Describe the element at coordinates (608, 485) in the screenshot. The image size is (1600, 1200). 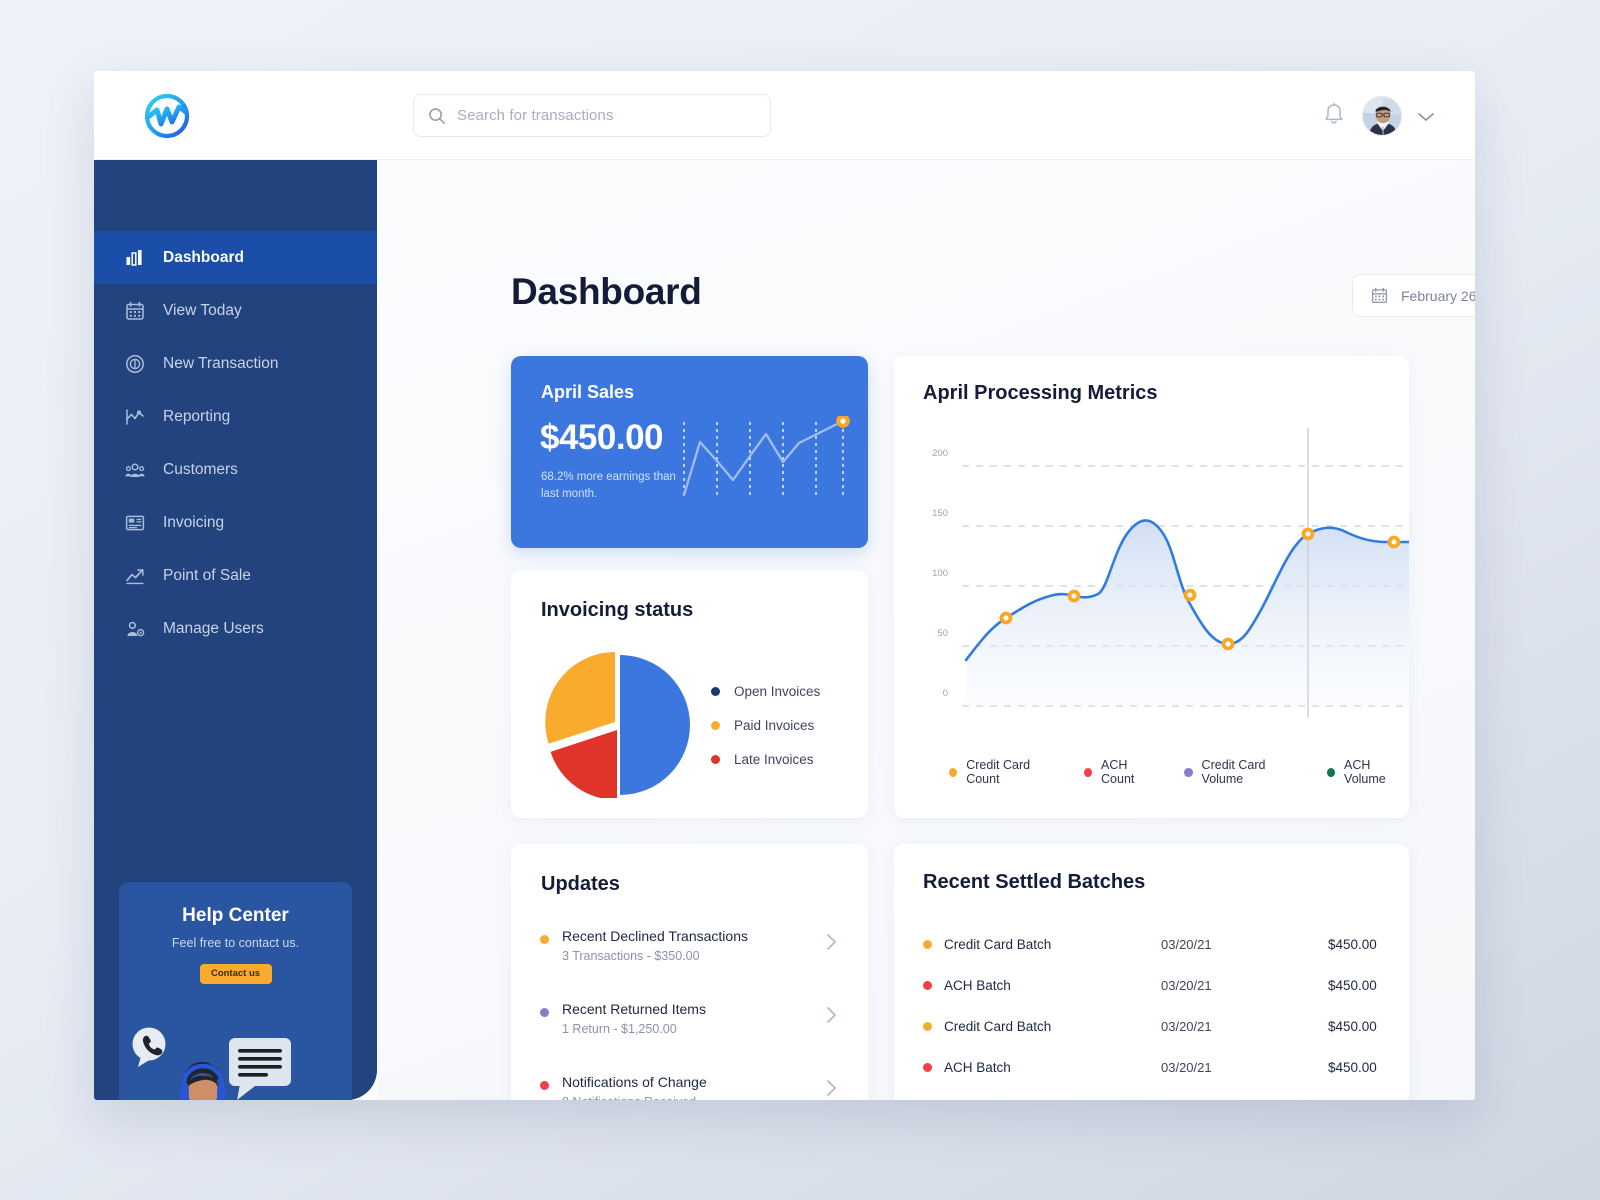
I see `april-sales-subtitle: 68.2% more earnings than last month.` at that location.